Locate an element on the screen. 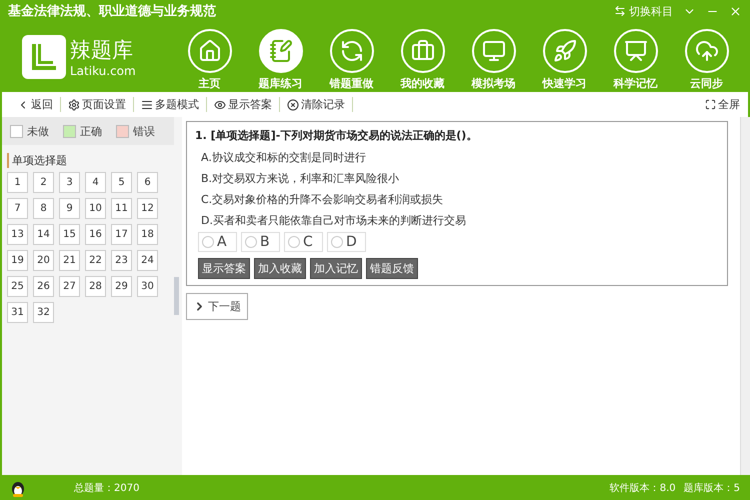 This screenshot has width=750, height=500. settings-icon is located at coordinates (74, 104).